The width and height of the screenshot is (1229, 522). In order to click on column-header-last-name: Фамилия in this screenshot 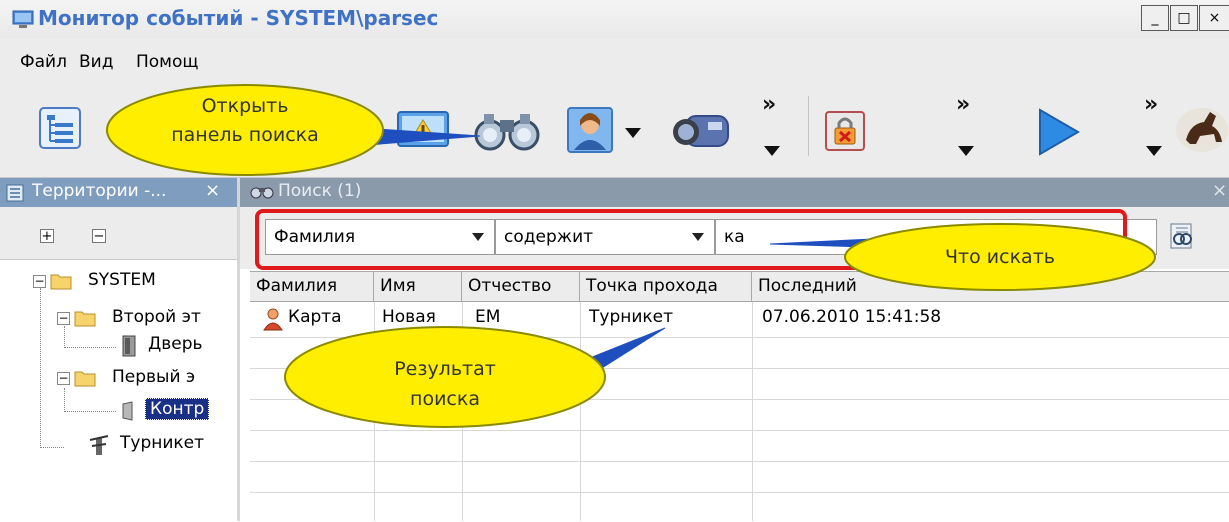, I will do `click(312, 287)`.